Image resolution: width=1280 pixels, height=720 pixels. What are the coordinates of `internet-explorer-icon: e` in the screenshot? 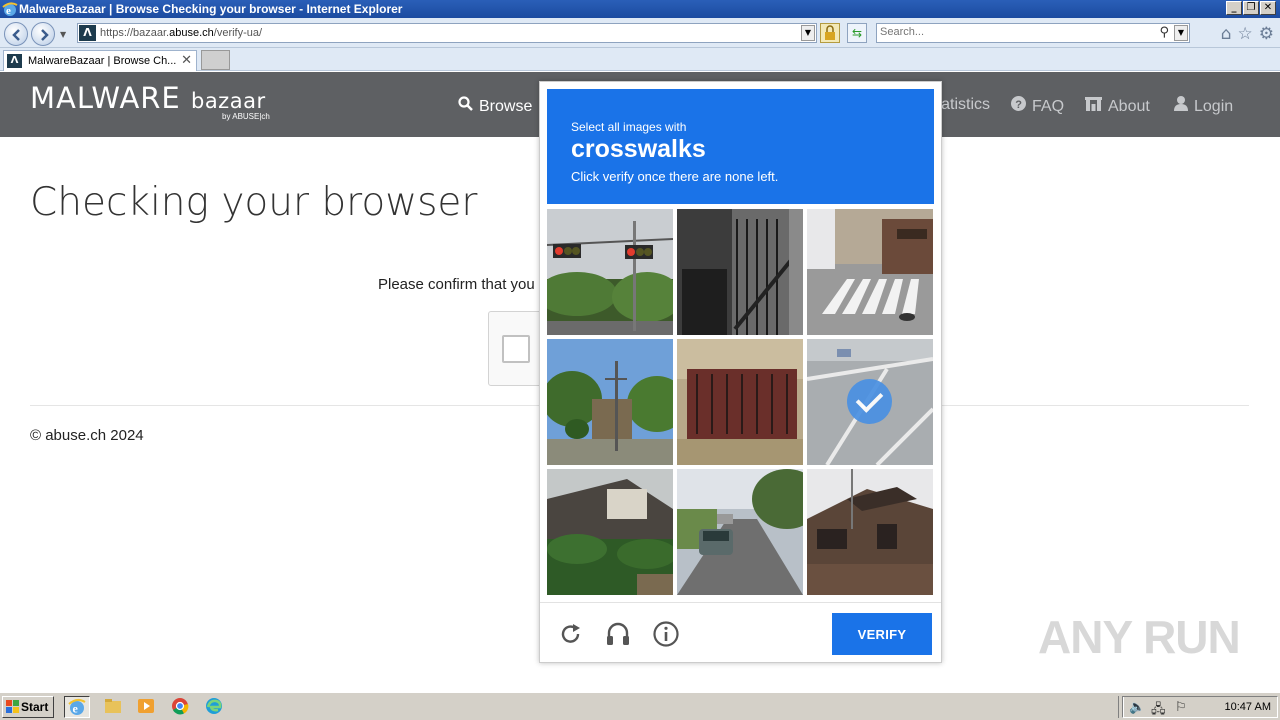 It's located at (10, 9).